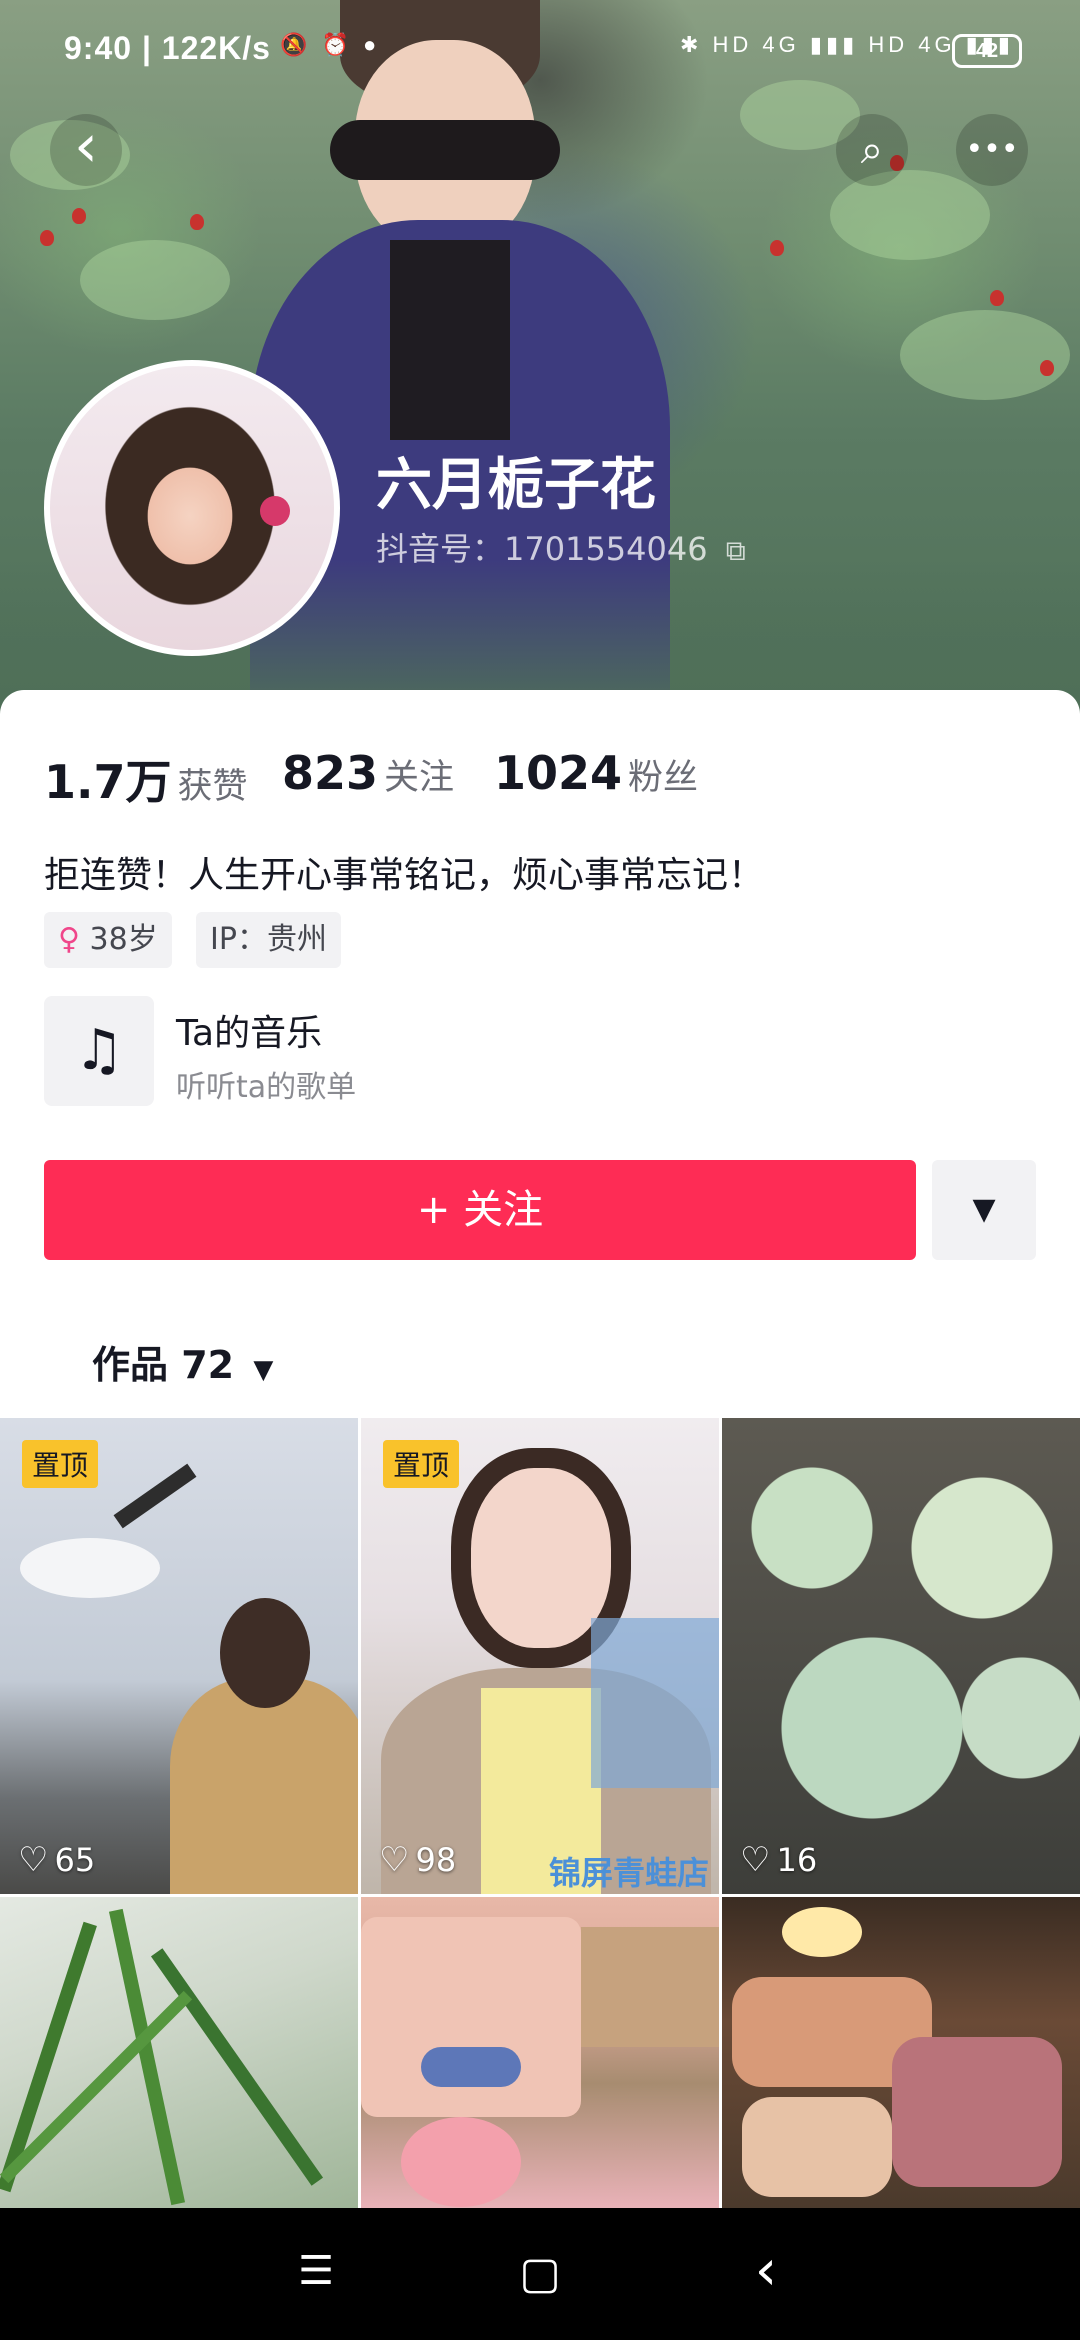 Image resolution: width=1080 pixels, height=2340 pixels. Describe the element at coordinates (108, 782) in the screenshot. I see `stat-likes-count: 1.7万` at that location.